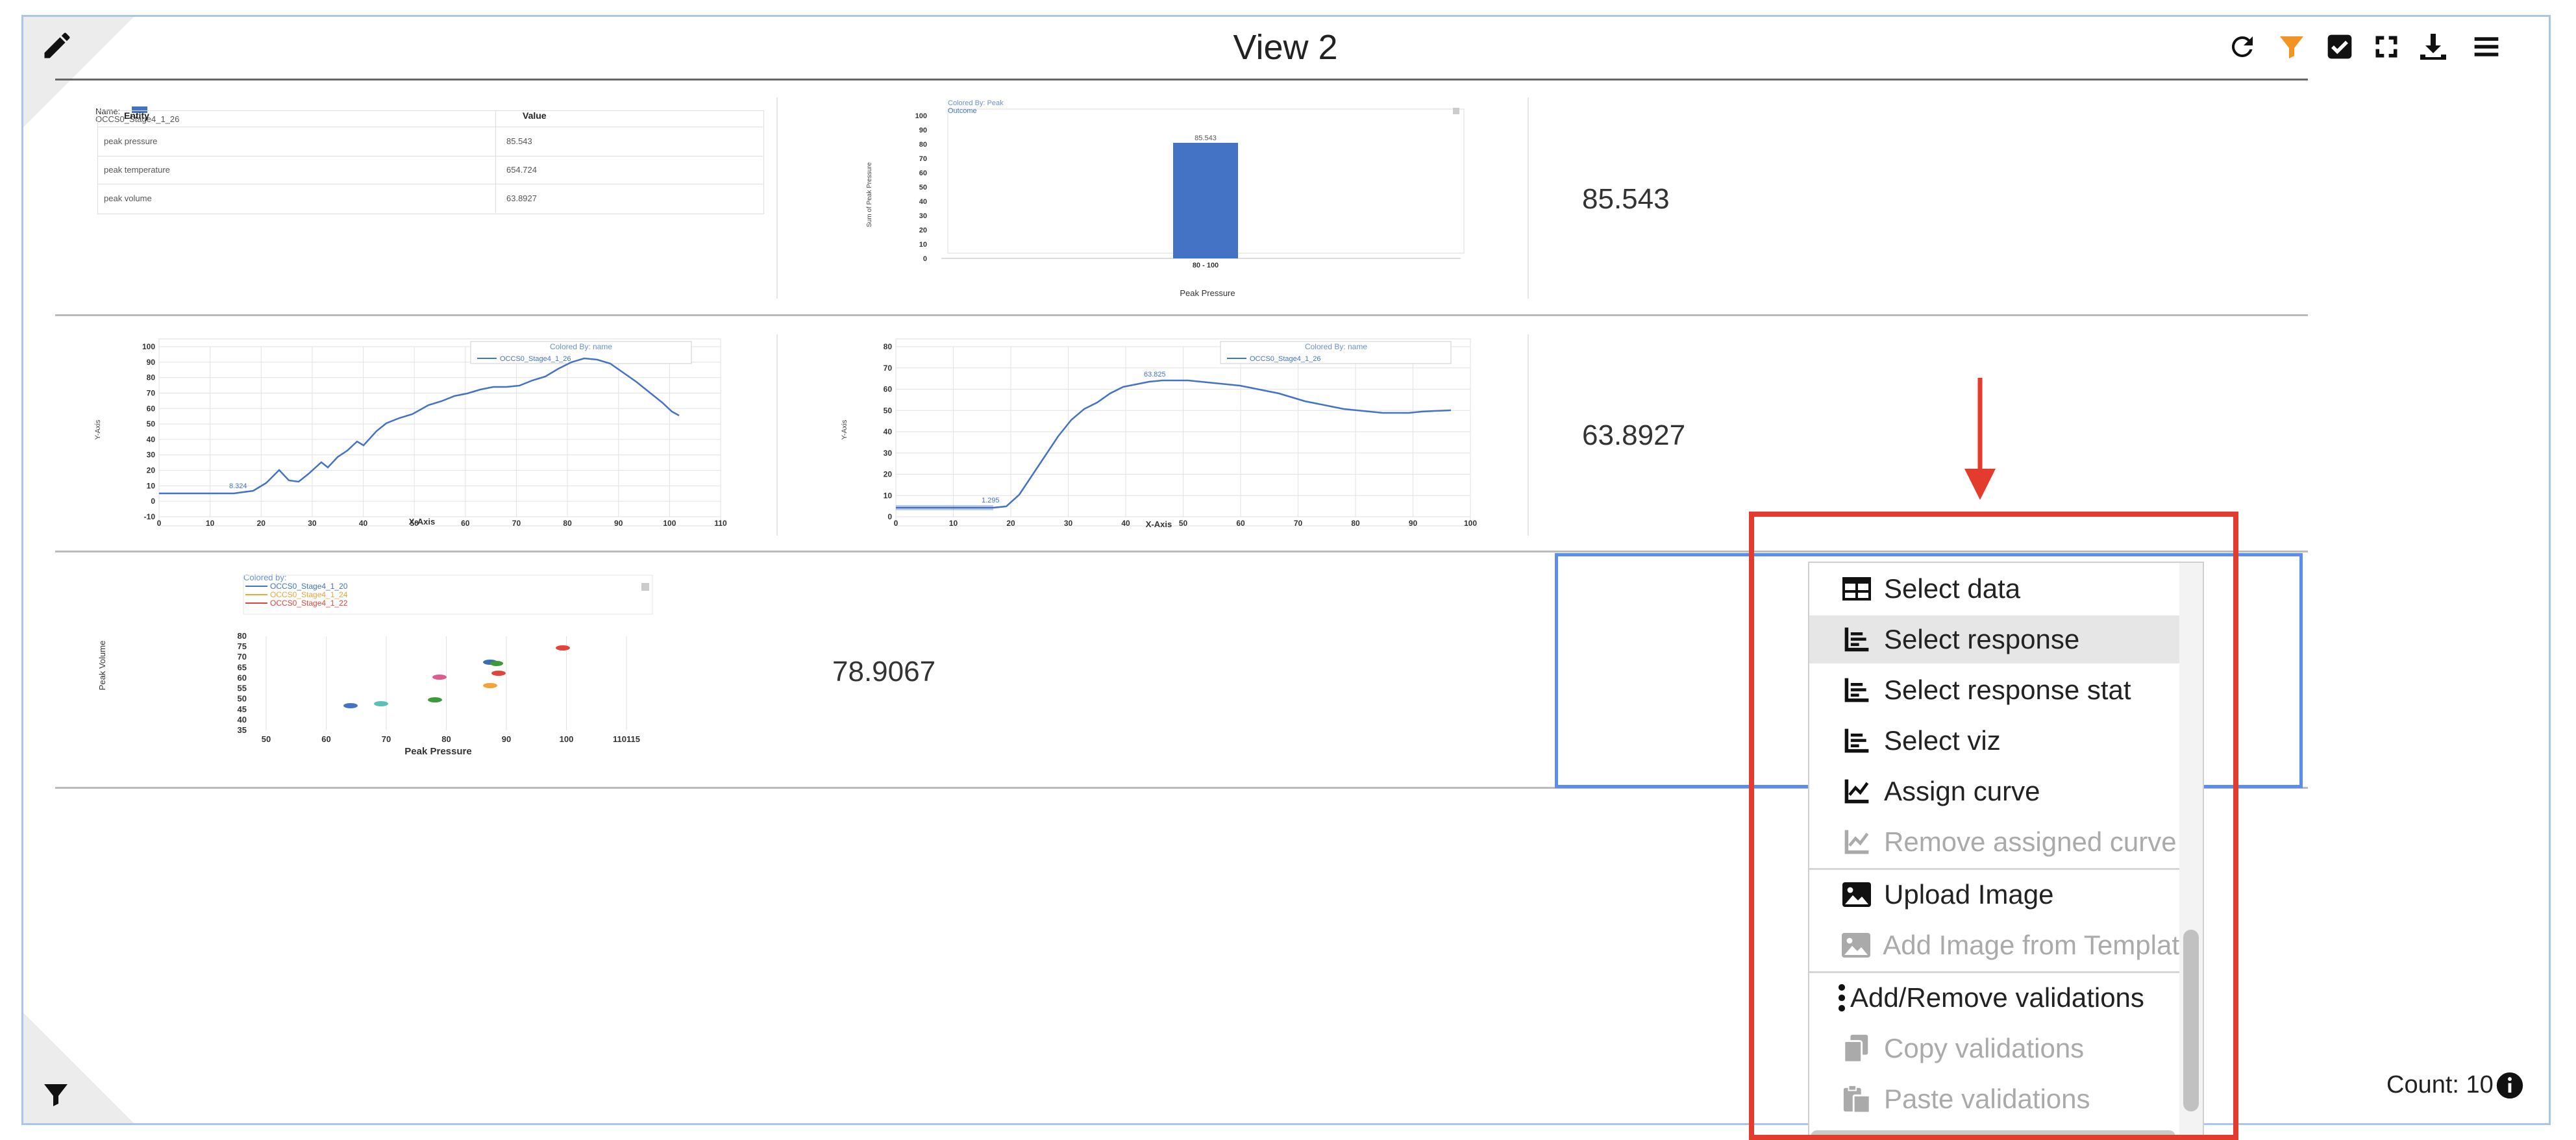 The height and width of the screenshot is (1140, 2576). I want to click on refresh-icon, so click(2242, 47).